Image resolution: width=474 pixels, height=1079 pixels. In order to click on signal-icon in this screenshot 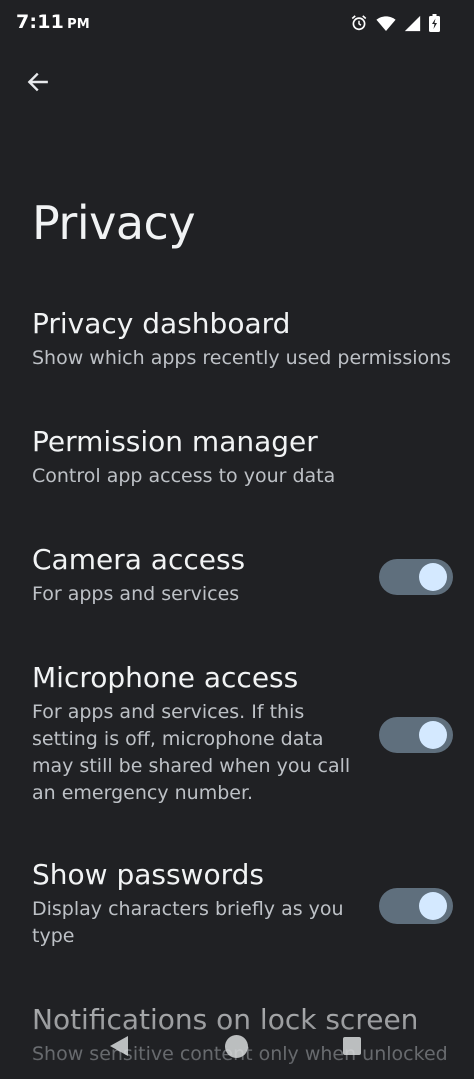, I will do `click(412, 23)`.